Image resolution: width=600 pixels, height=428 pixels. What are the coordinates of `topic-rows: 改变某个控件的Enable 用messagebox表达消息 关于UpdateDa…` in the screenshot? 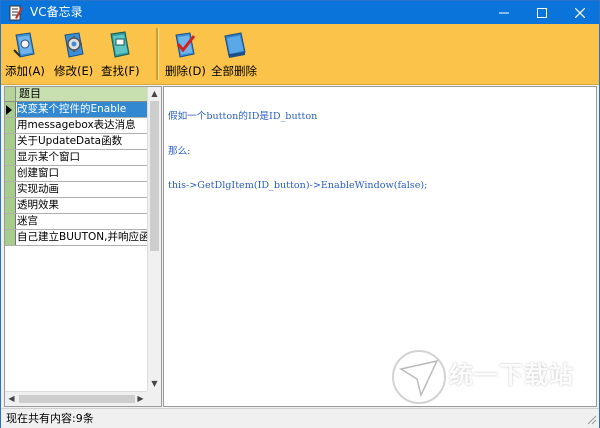 It's located at (76, 174).